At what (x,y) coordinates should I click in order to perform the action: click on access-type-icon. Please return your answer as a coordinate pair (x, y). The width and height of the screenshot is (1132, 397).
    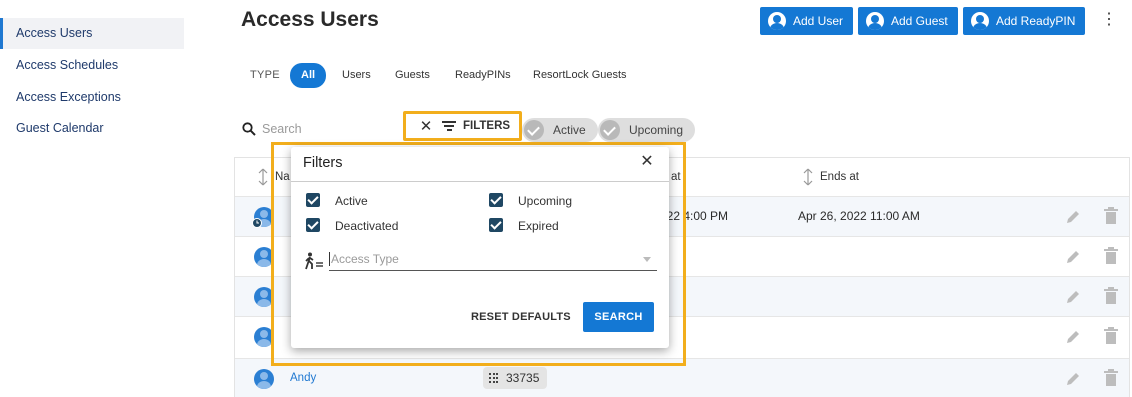
    Looking at the image, I should click on (314, 261).